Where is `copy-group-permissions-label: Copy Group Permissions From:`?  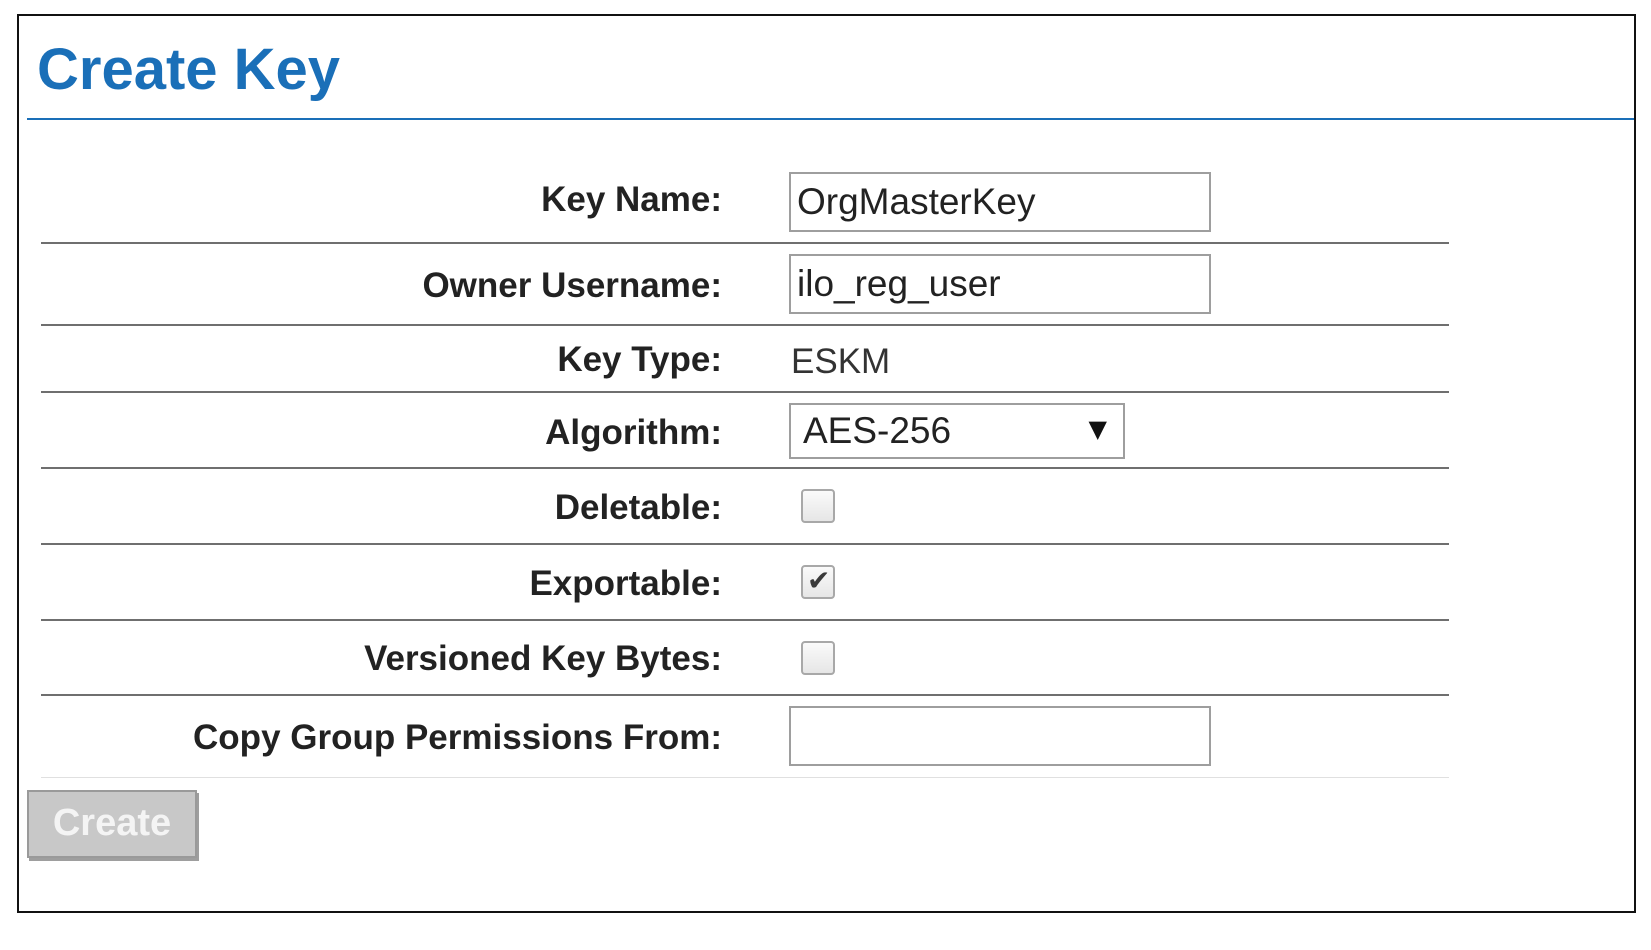 copy-group-permissions-label: Copy Group Permissions From: is located at coordinates (457, 737).